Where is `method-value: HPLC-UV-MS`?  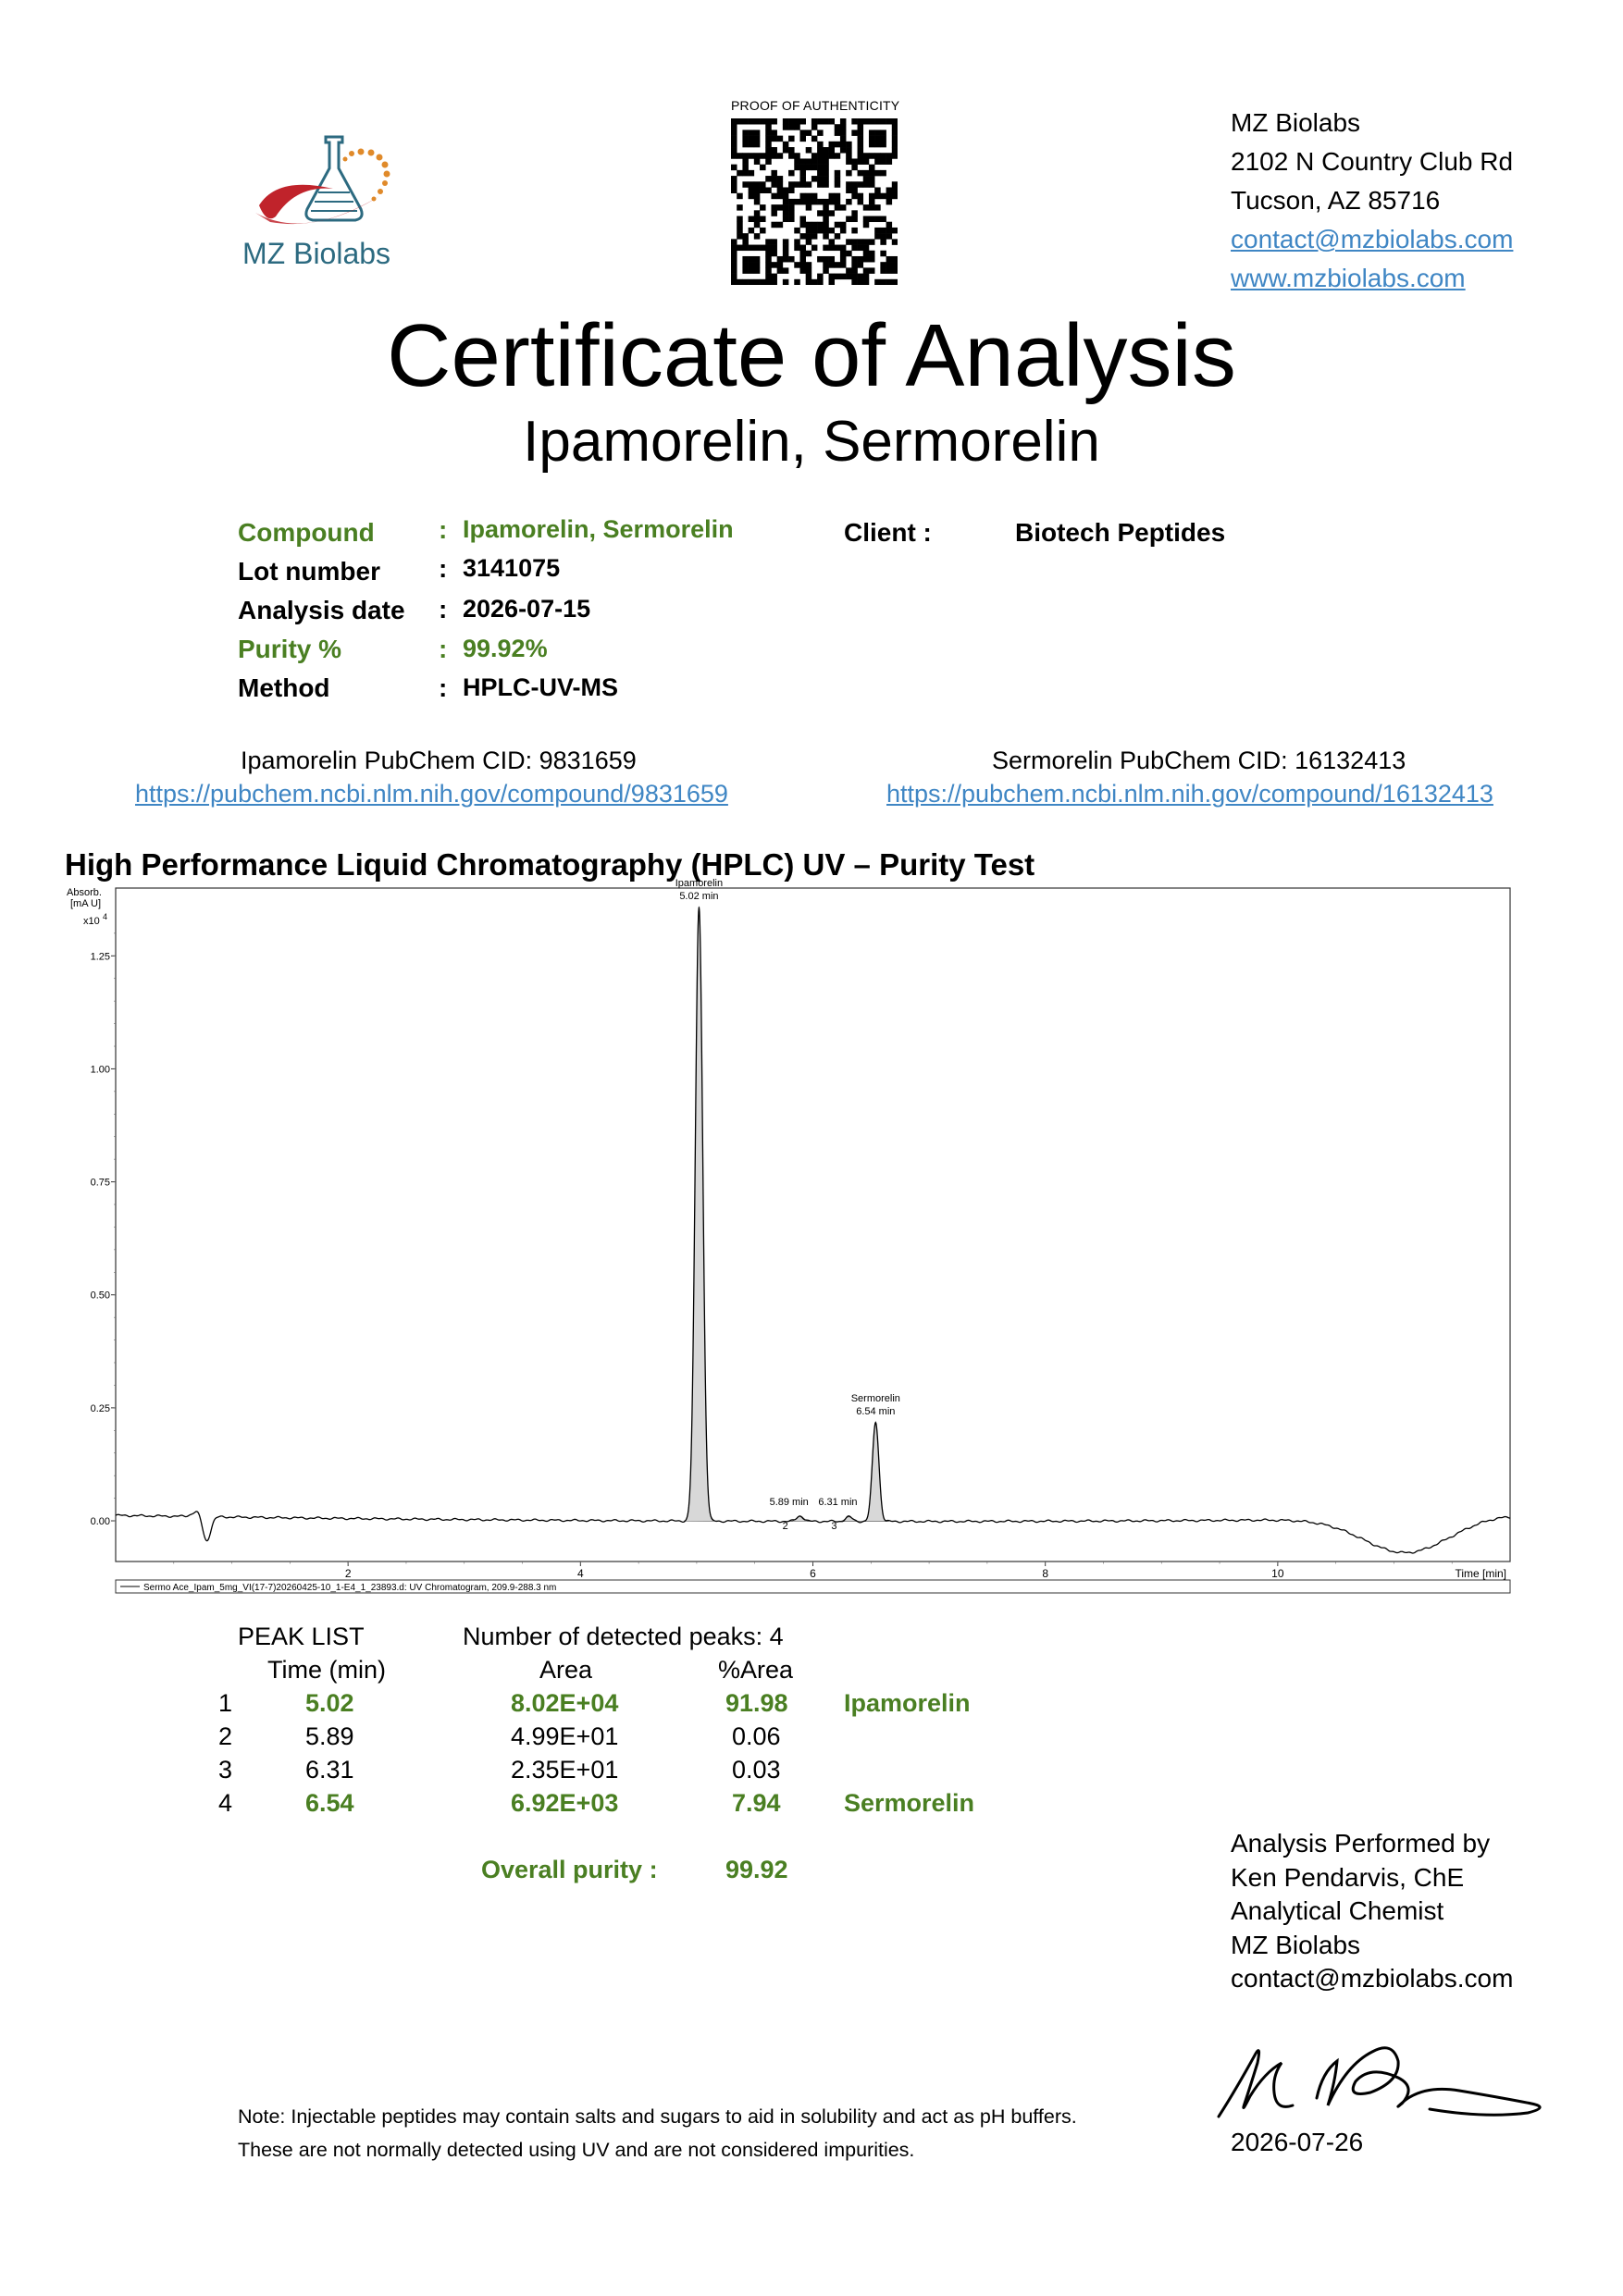 method-value: HPLC-UV-MS is located at coordinates (540, 687).